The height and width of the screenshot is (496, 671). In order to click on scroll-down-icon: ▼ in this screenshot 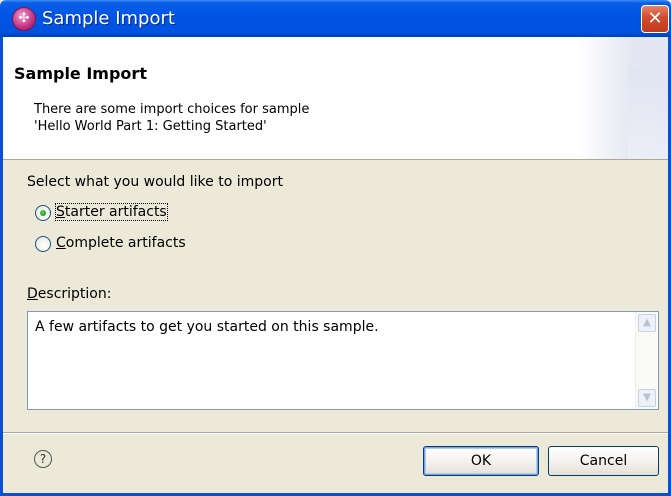, I will do `click(647, 397)`.